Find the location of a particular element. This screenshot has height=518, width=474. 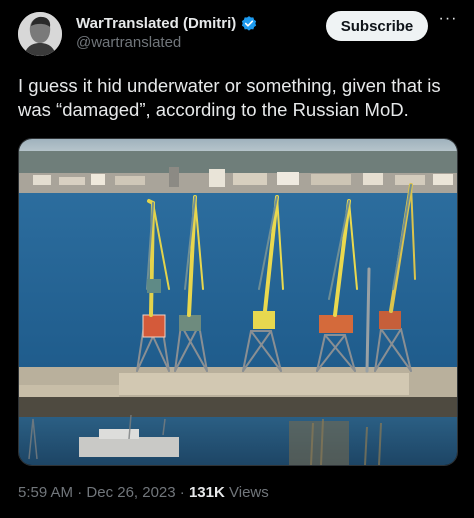

views-count: 131K is located at coordinates (206, 492).